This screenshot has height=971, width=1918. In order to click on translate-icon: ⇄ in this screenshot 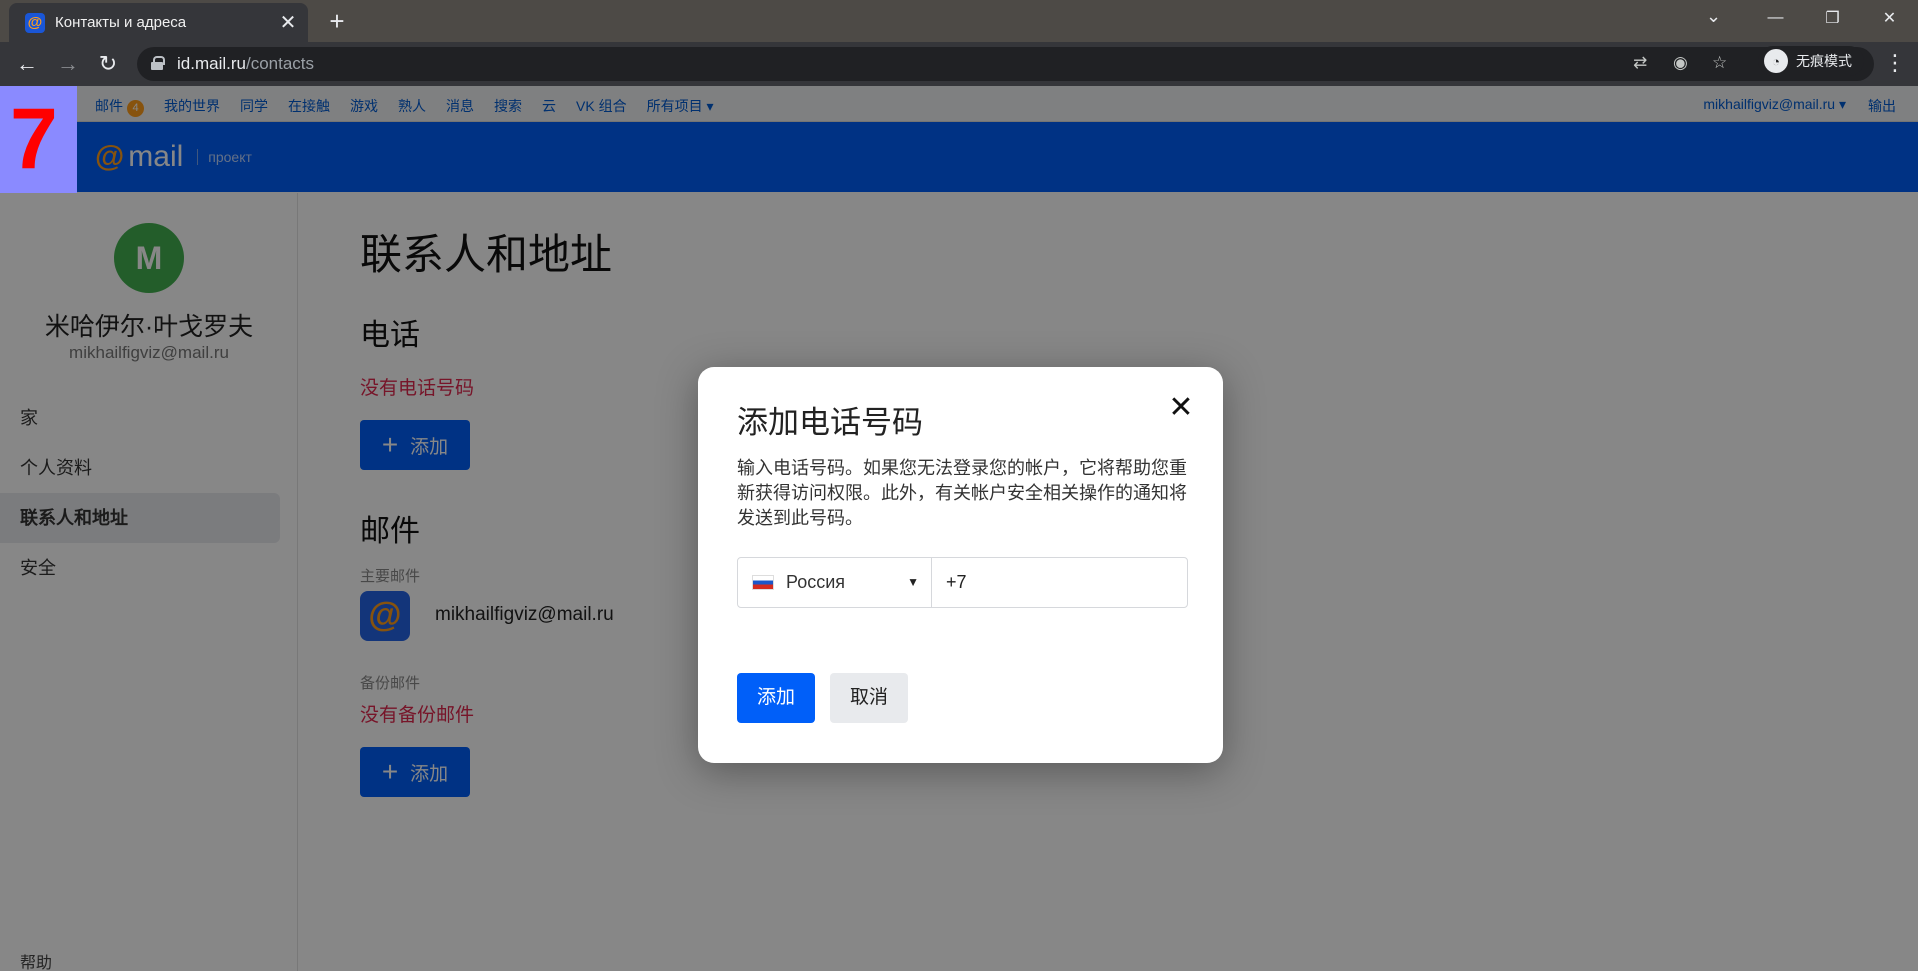, I will do `click(1640, 63)`.